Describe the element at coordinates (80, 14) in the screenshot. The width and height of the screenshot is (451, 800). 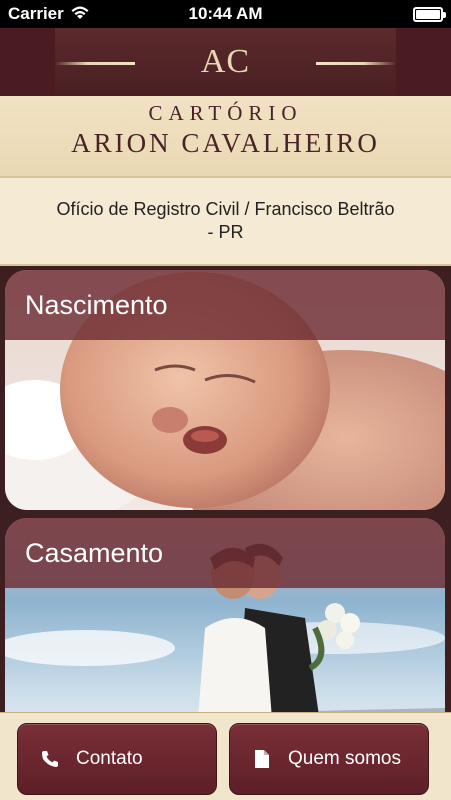
I see `wifi-icon` at that location.